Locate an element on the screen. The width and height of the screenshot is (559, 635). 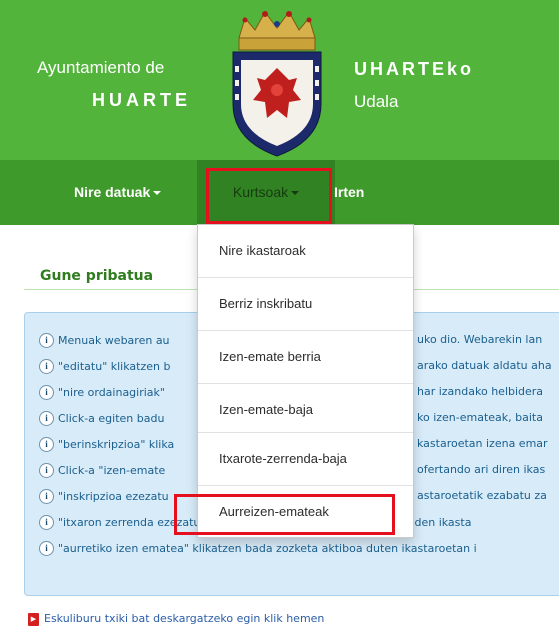
brand-right-line1: UHARTEko is located at coordinates (414, 69).